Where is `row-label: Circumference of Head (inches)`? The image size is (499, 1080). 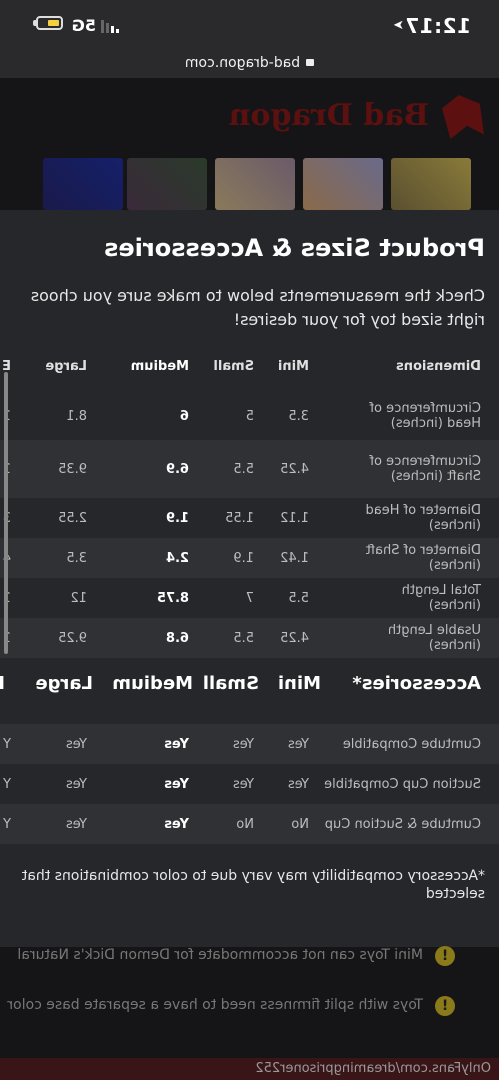
row-label: Circumference of Head (inches) is located at coordinates (425, 416).